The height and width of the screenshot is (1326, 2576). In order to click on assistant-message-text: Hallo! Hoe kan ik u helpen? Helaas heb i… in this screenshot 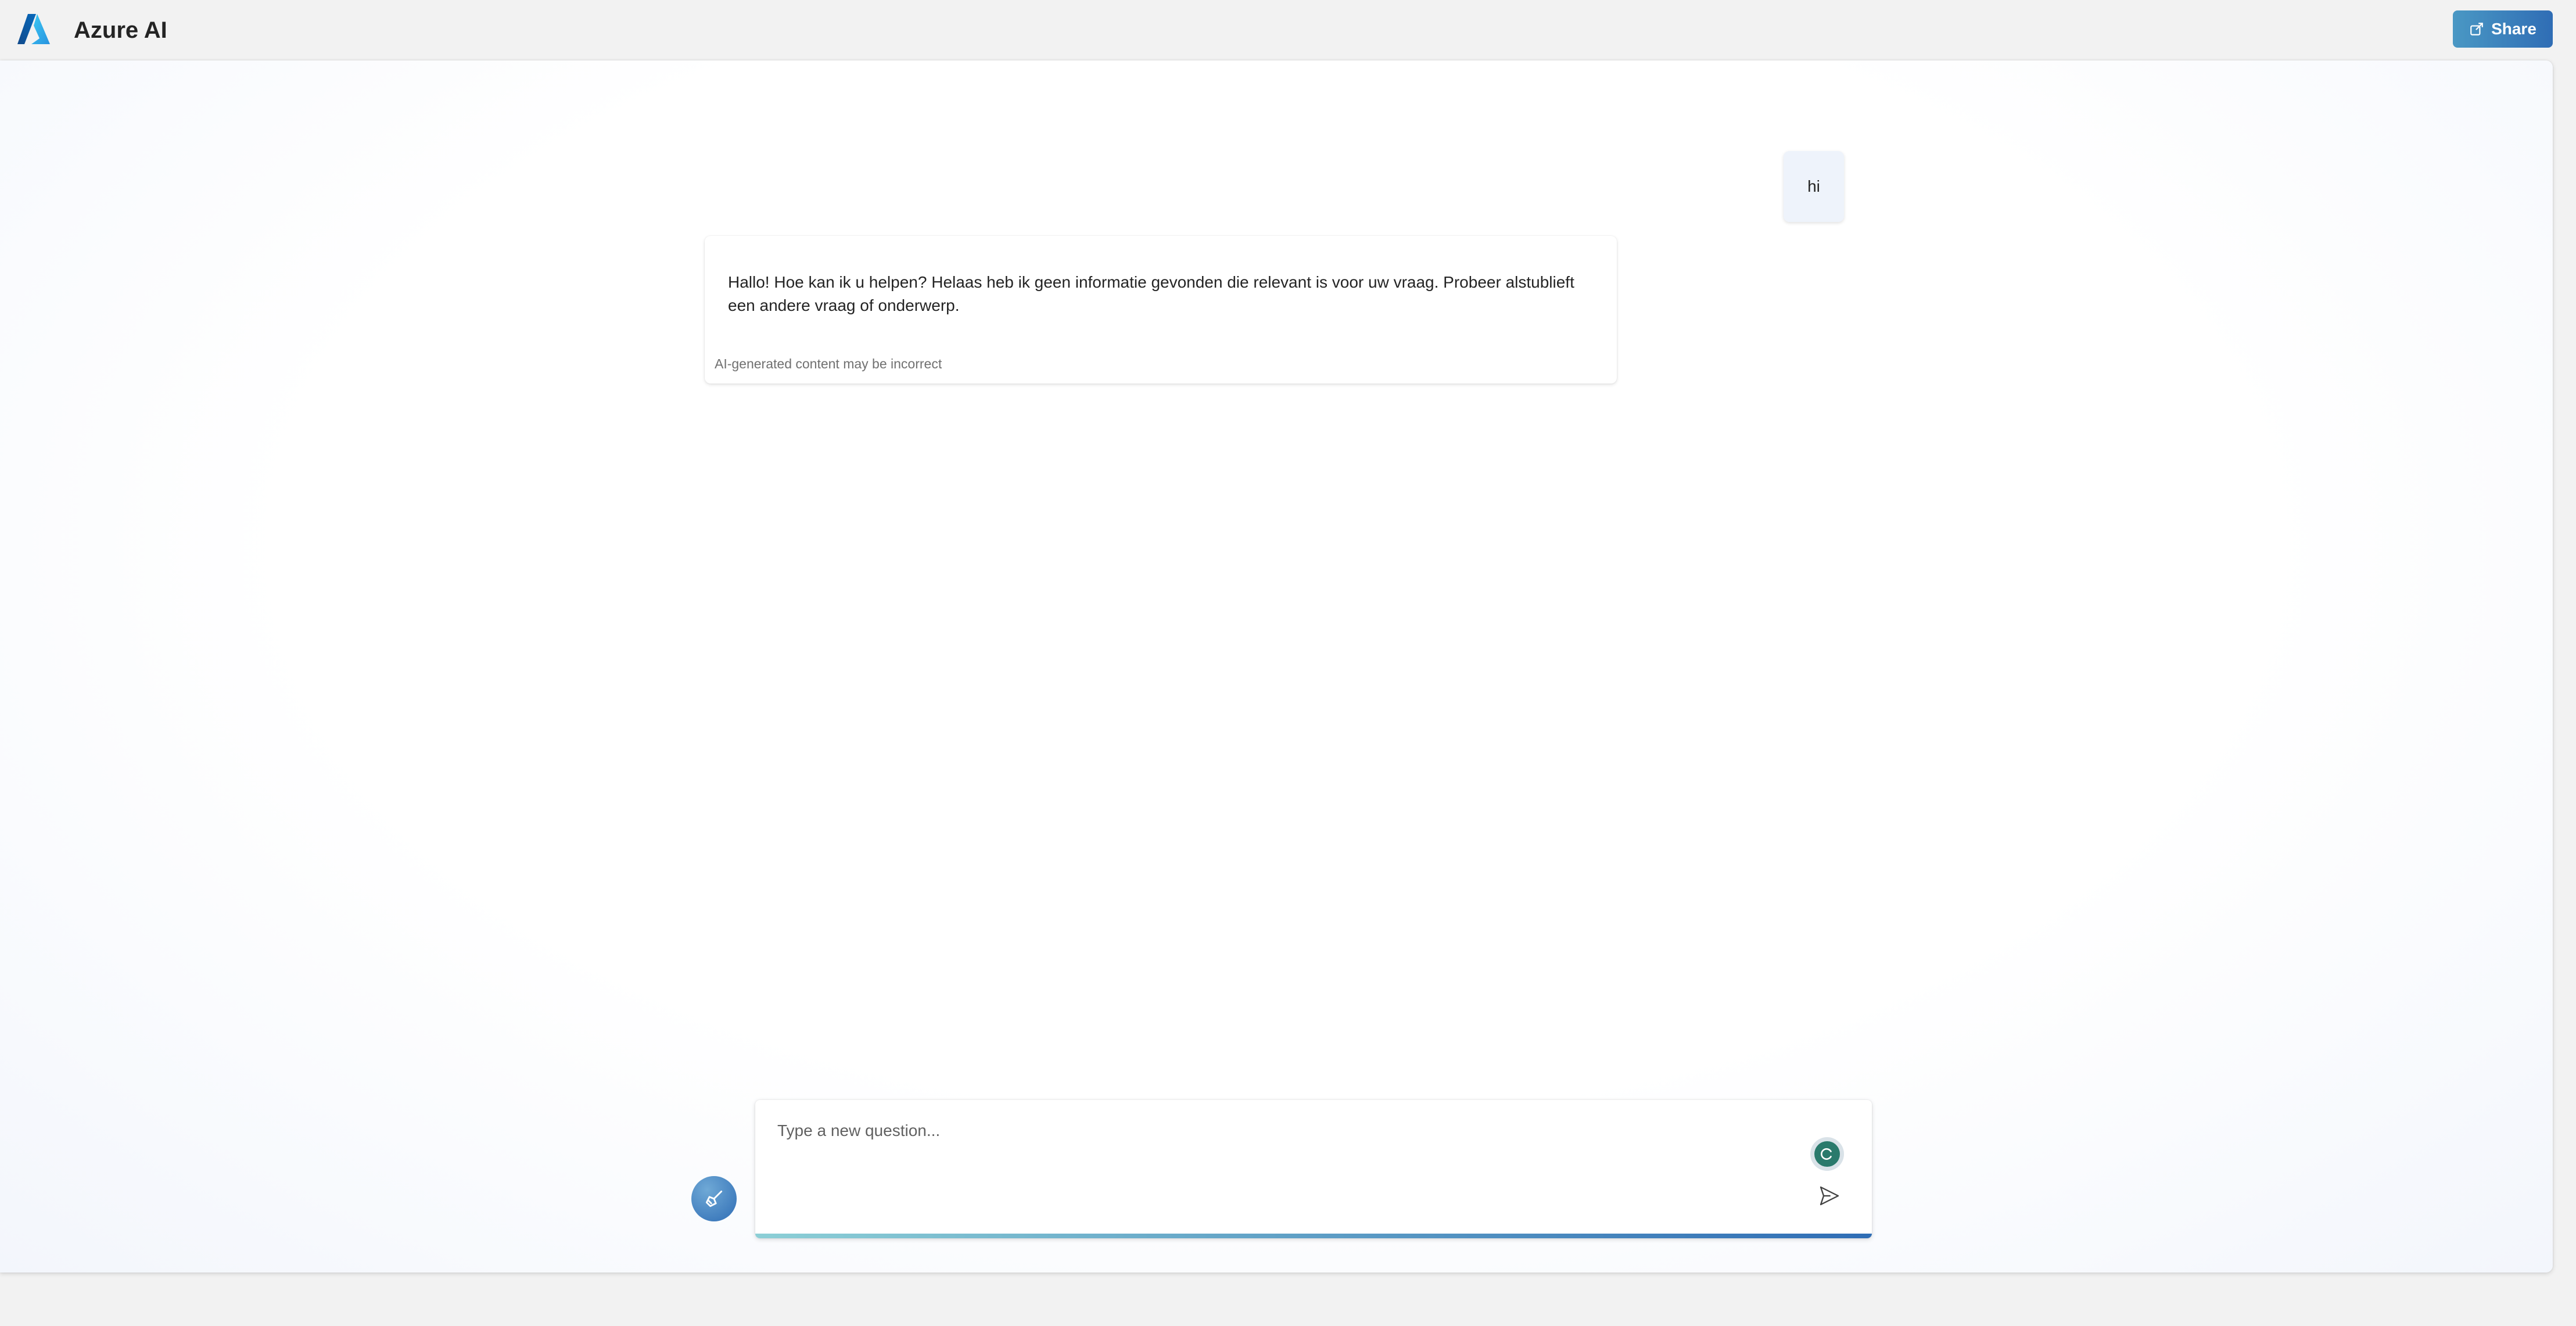, I will do `click(1151, 293)`.